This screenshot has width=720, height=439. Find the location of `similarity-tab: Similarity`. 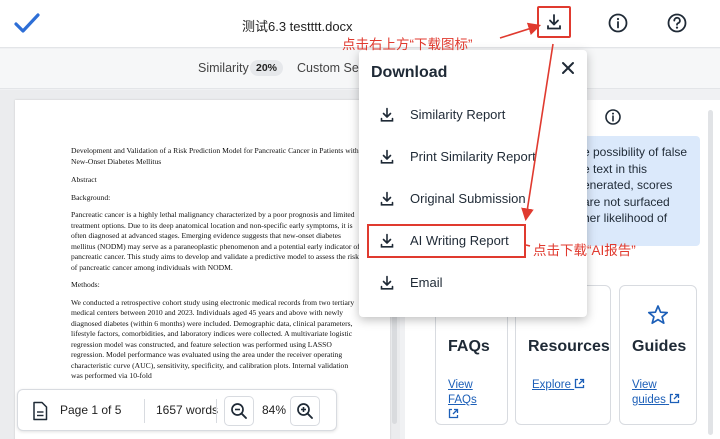

similarity-tab: Similarity is located at coordinates (223, 68).